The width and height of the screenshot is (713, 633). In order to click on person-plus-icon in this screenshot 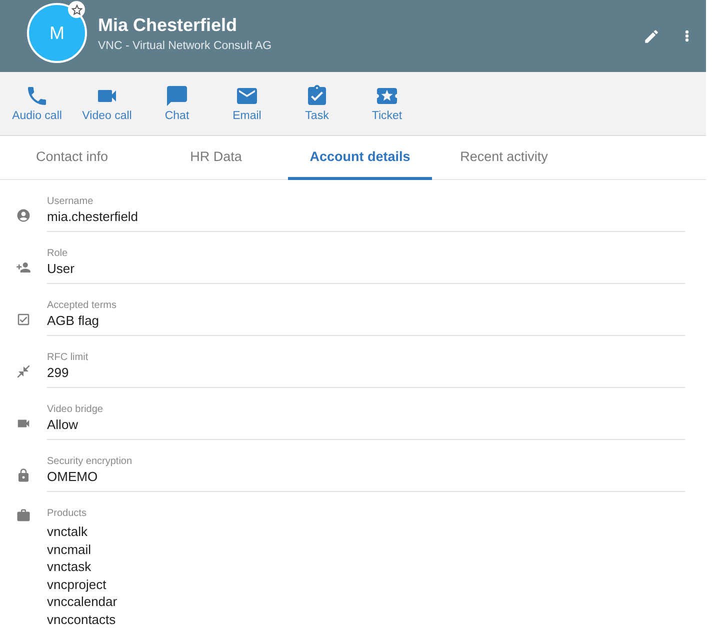, I will do `click(23, 267)`.